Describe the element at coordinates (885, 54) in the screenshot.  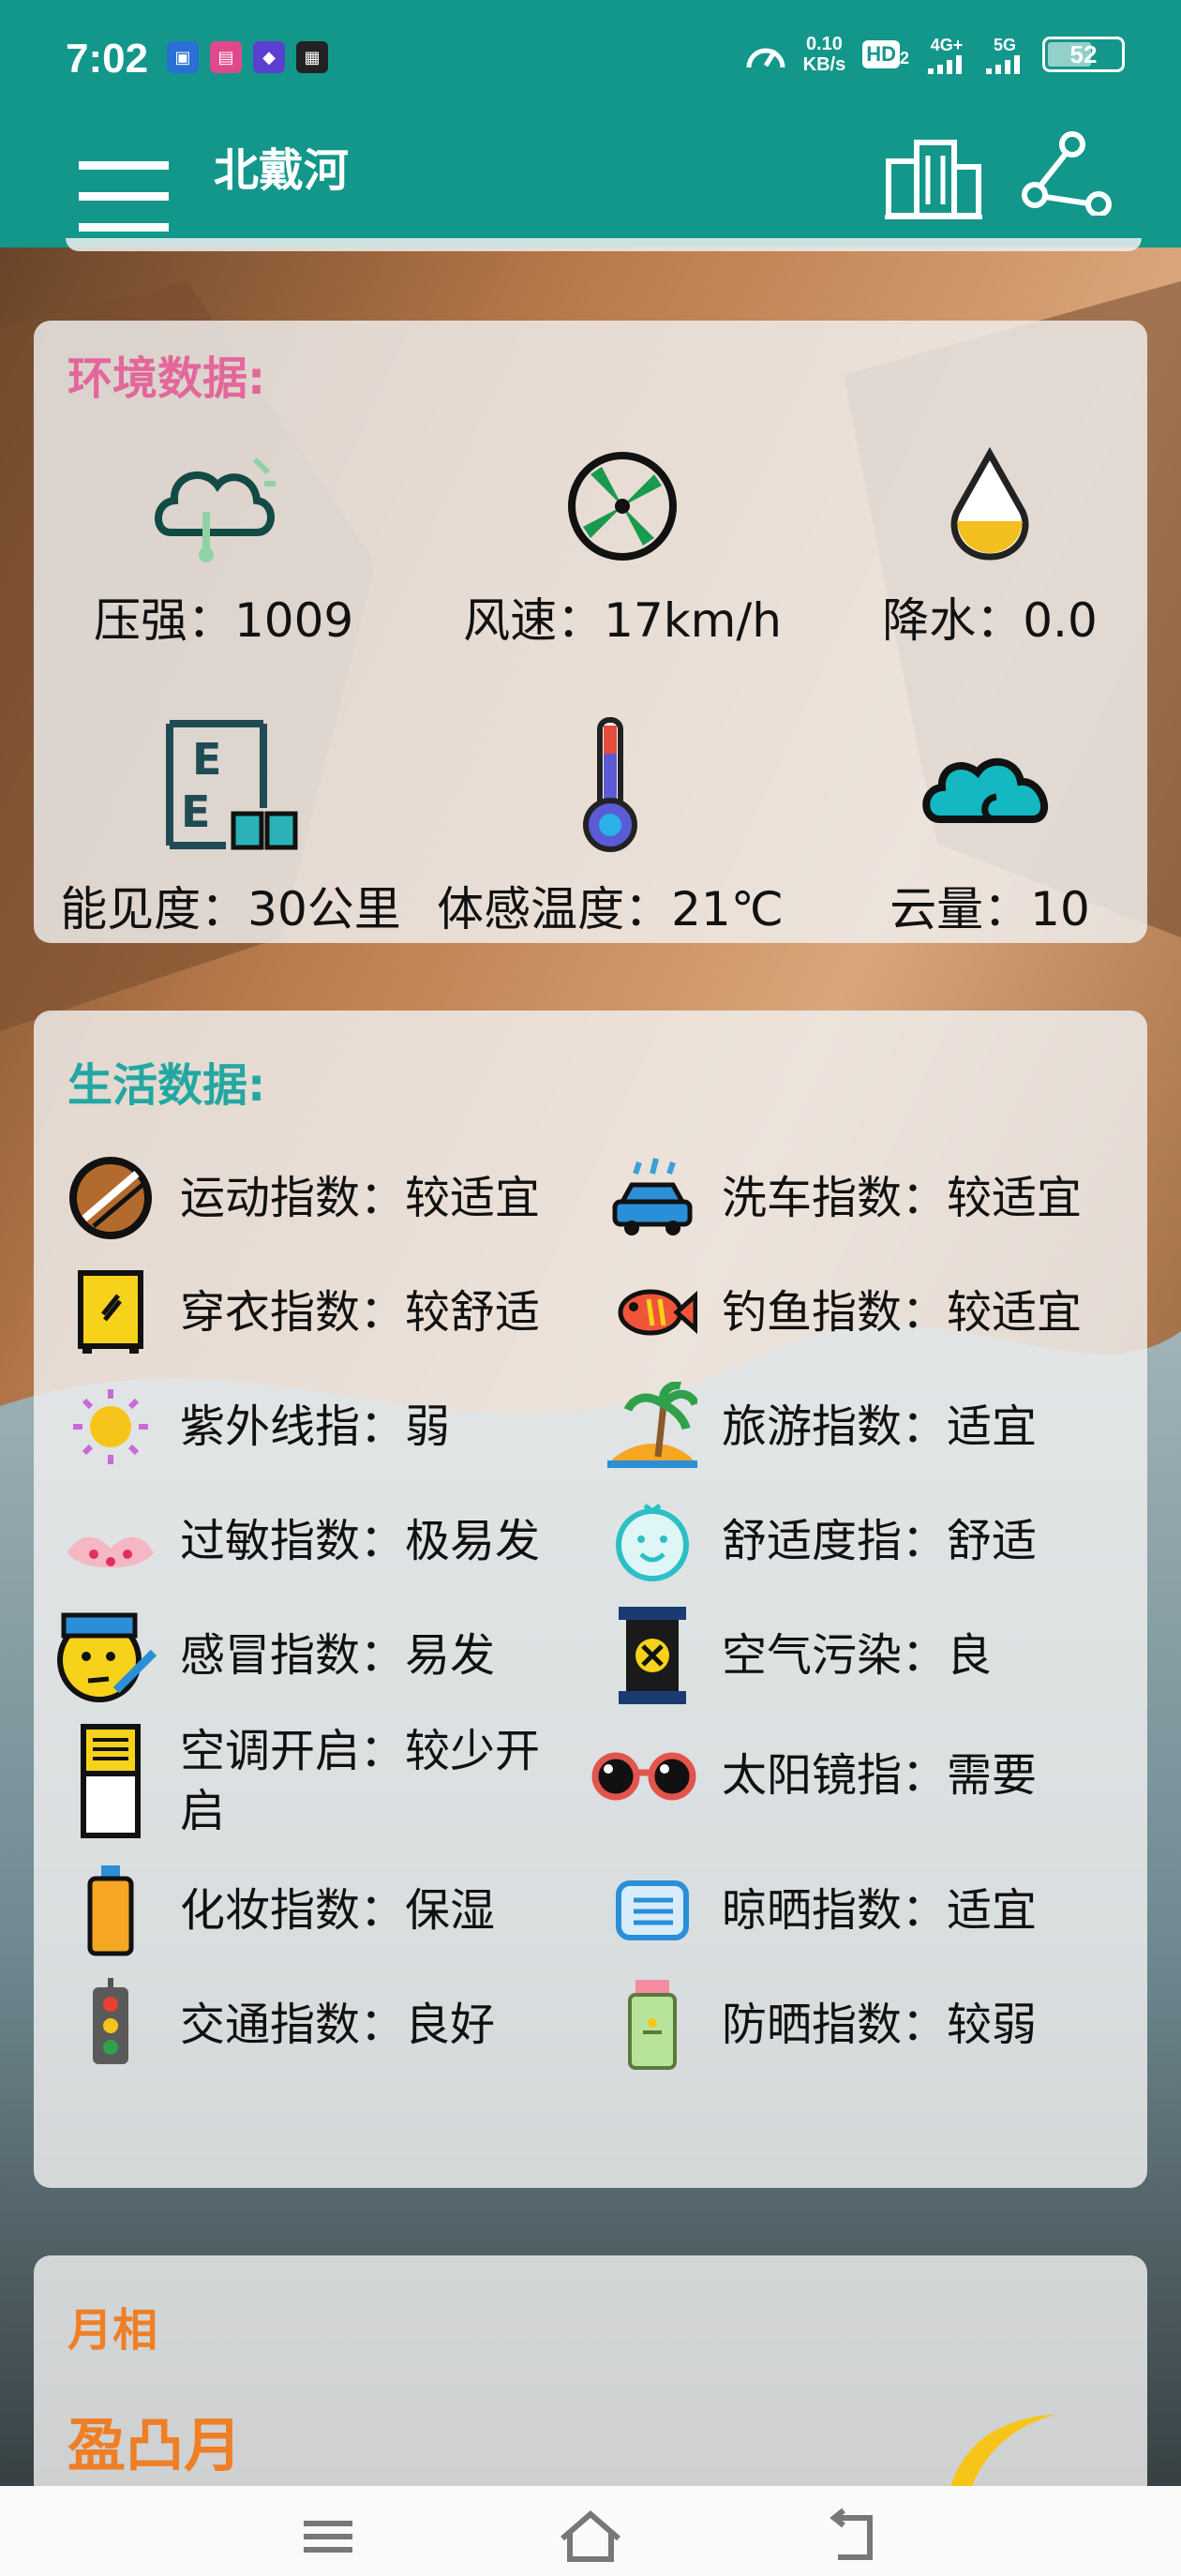
I see `hd-voice-badge: HD 2` at that location.